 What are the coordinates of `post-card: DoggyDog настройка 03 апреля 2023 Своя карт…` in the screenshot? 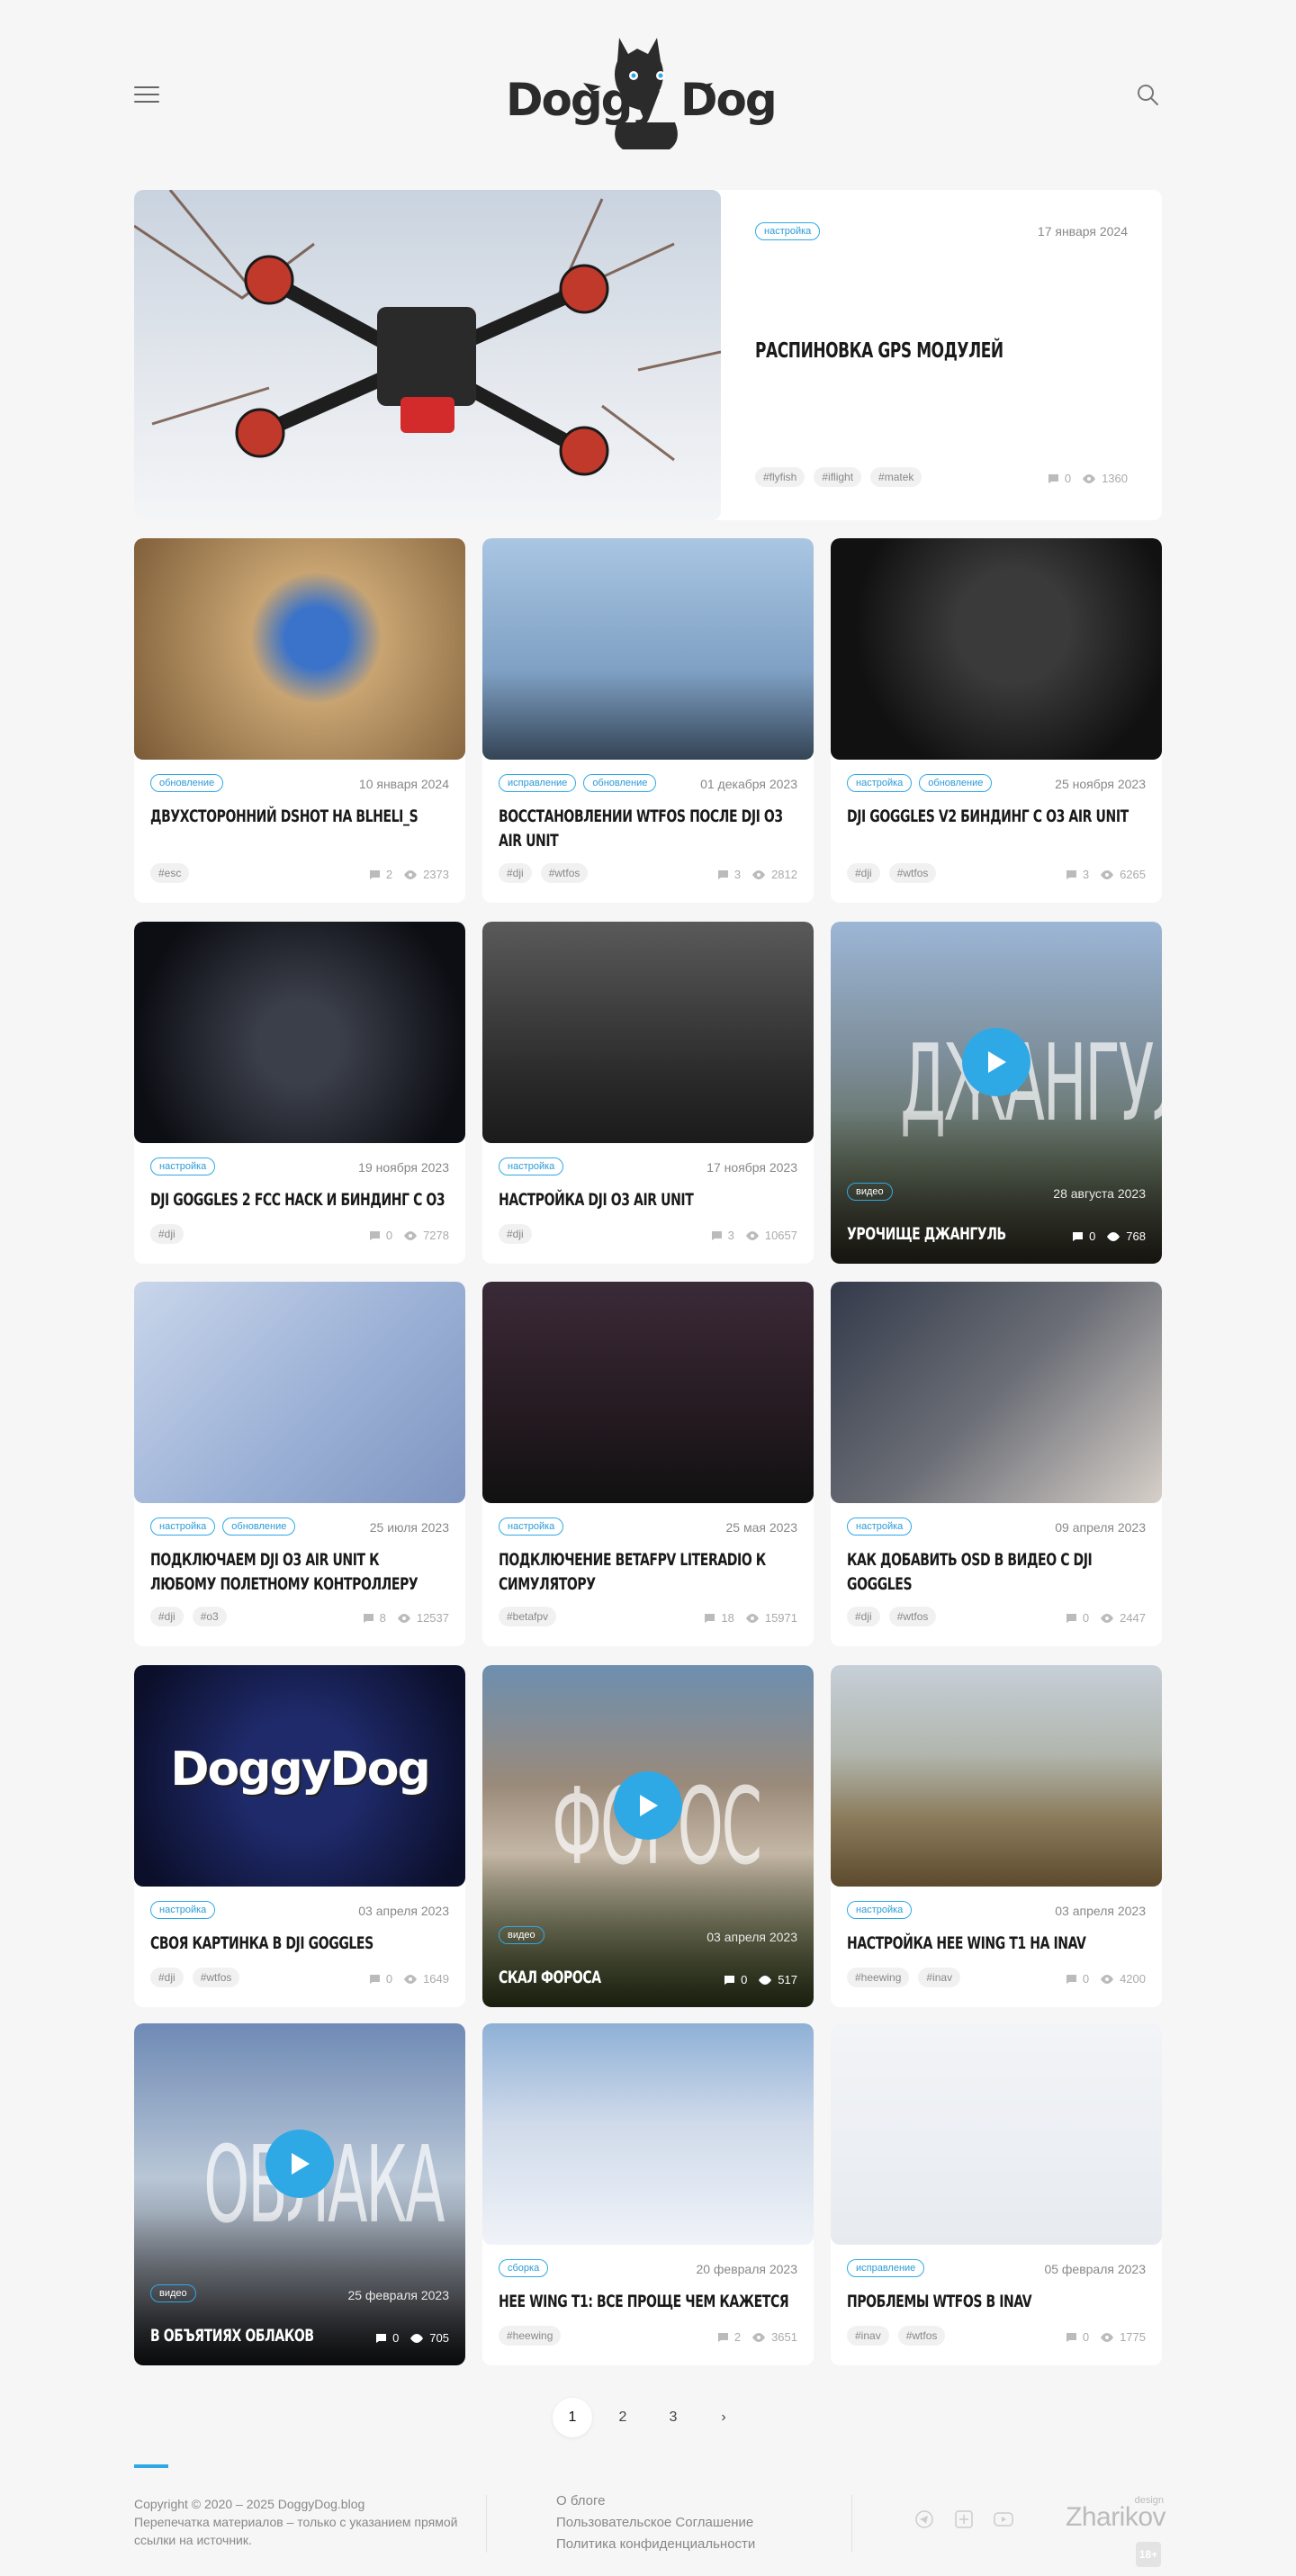 It's located at (299, 1836).